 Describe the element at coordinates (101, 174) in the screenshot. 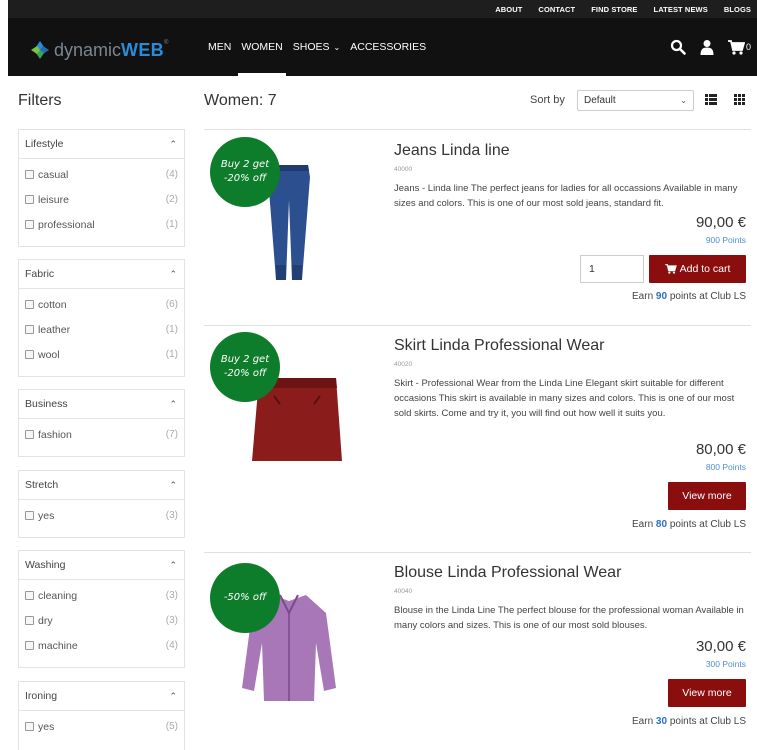

I see `filter-option: casual (4)` at that location.